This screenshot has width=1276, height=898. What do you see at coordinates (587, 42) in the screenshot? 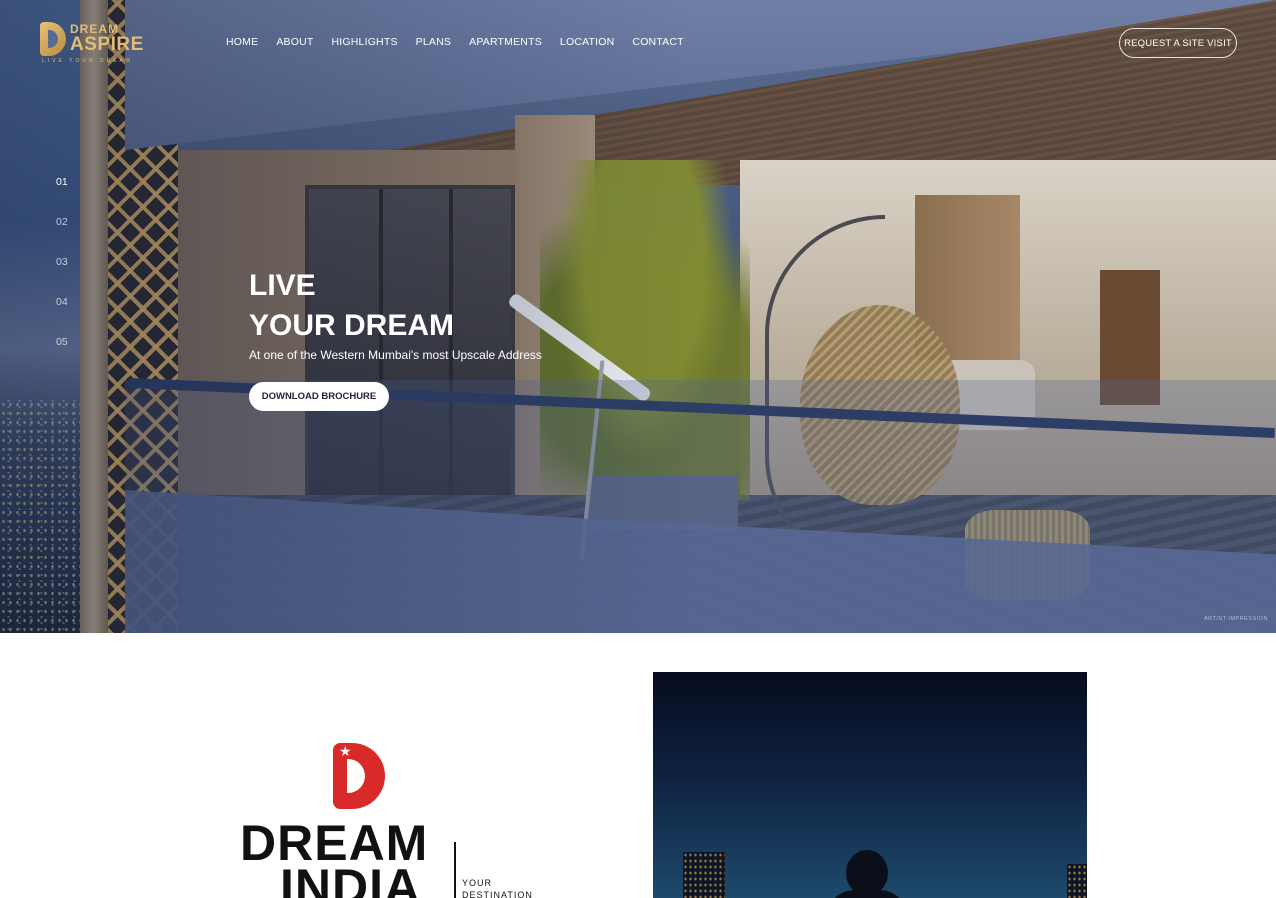
I see `nav-location: LOCATION` at bounding box center [587, 42].